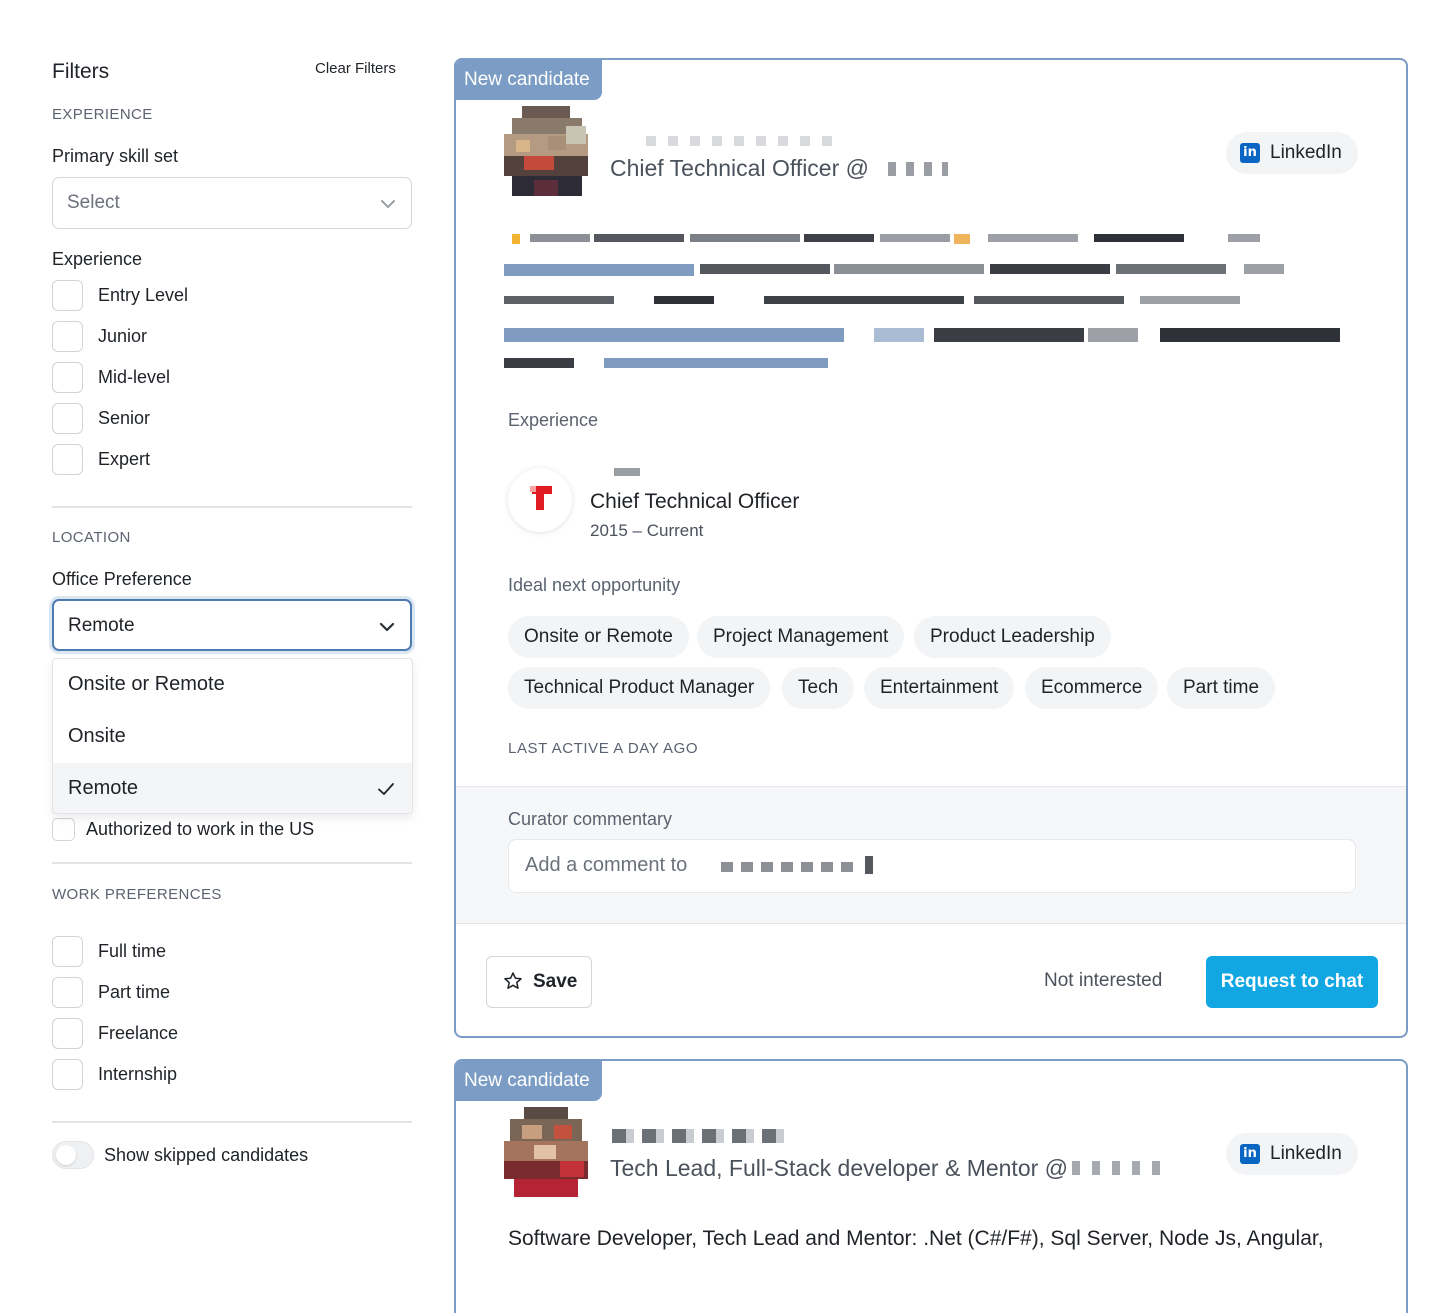 The width and height of the screenshot is (1456, 1313). Describe the element at coordinates (598, 637) in the screenshot. I see `tag-chip: Onsite or Remote` at that location.